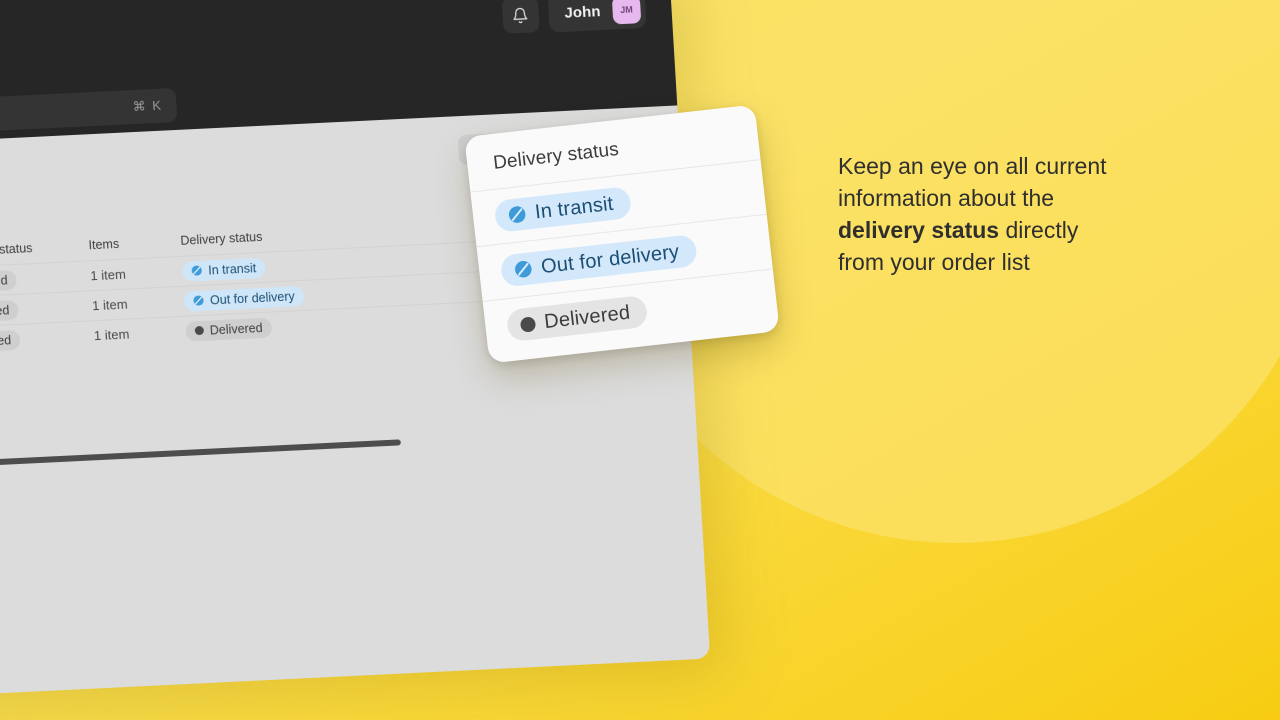  I want to click on copy-line-4: from your order list, so click(934, 262).